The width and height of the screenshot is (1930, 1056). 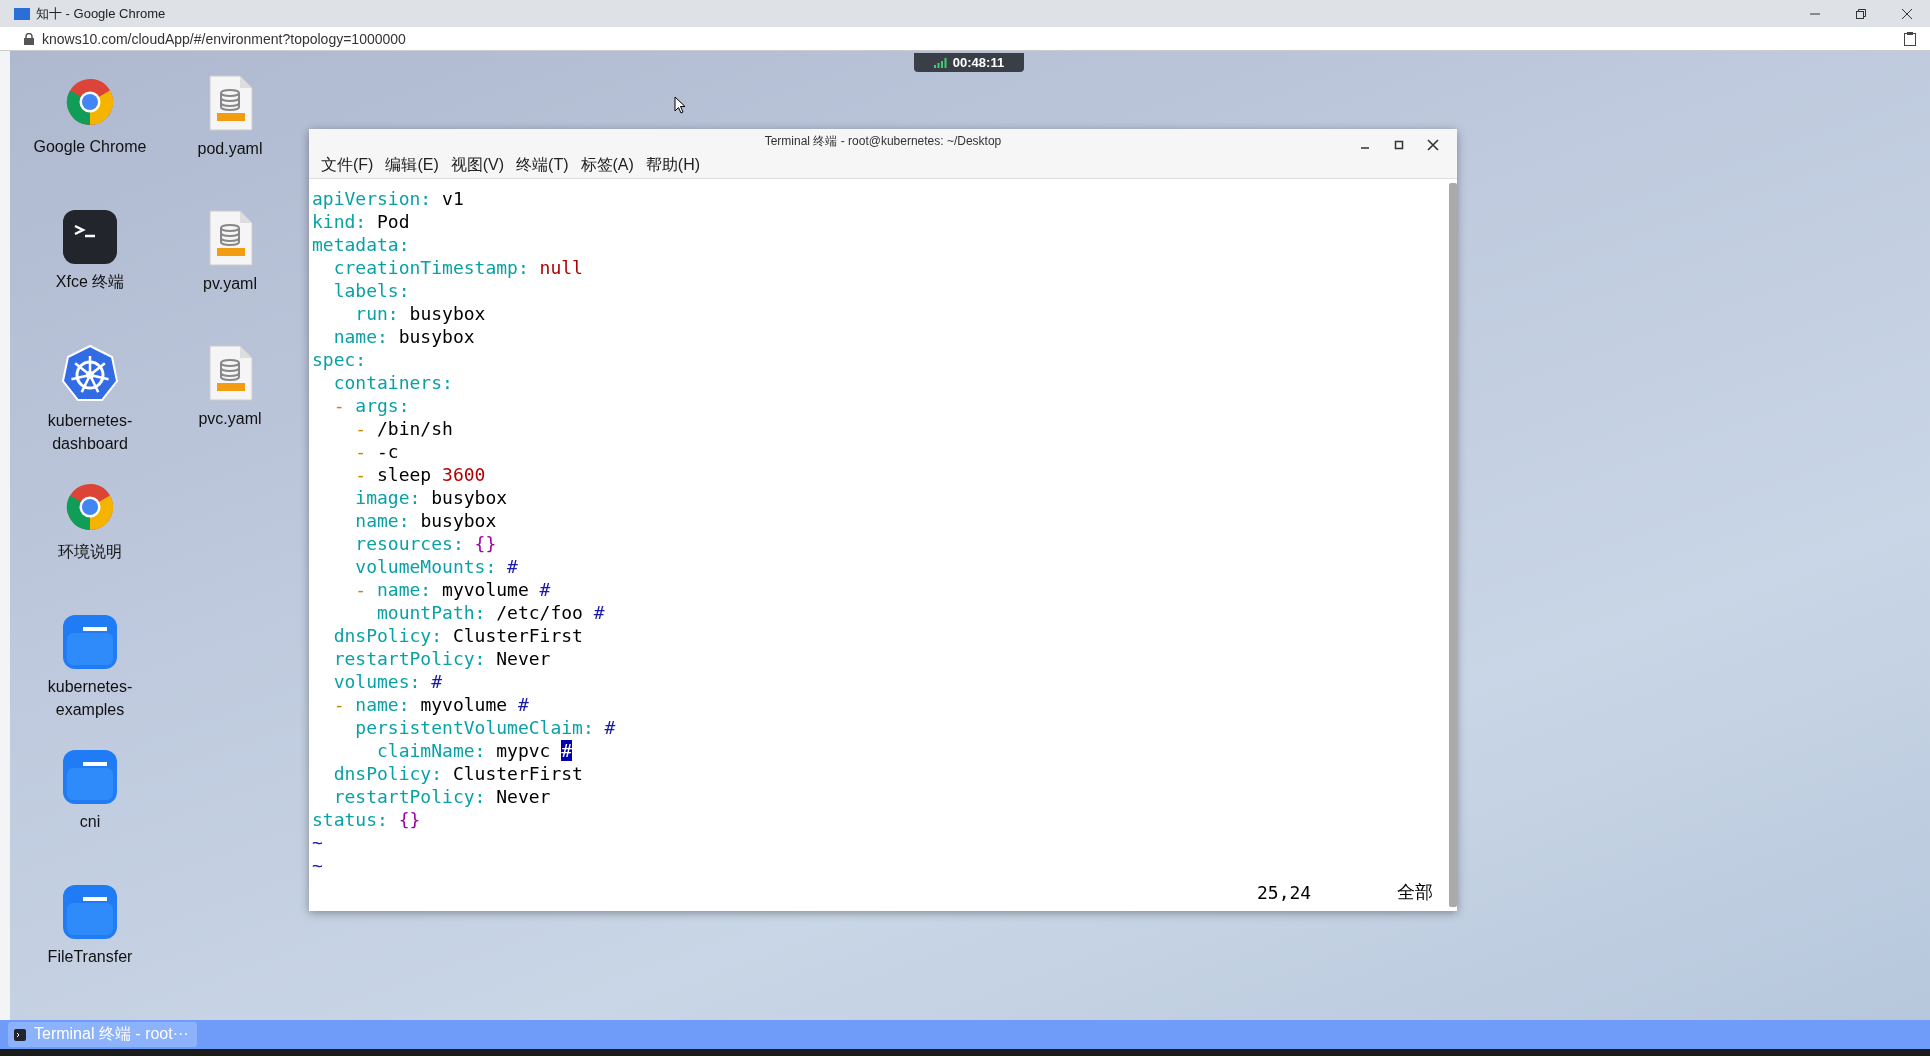 I want to click on menu-item: 标签(A), so click(x=607, y=165).